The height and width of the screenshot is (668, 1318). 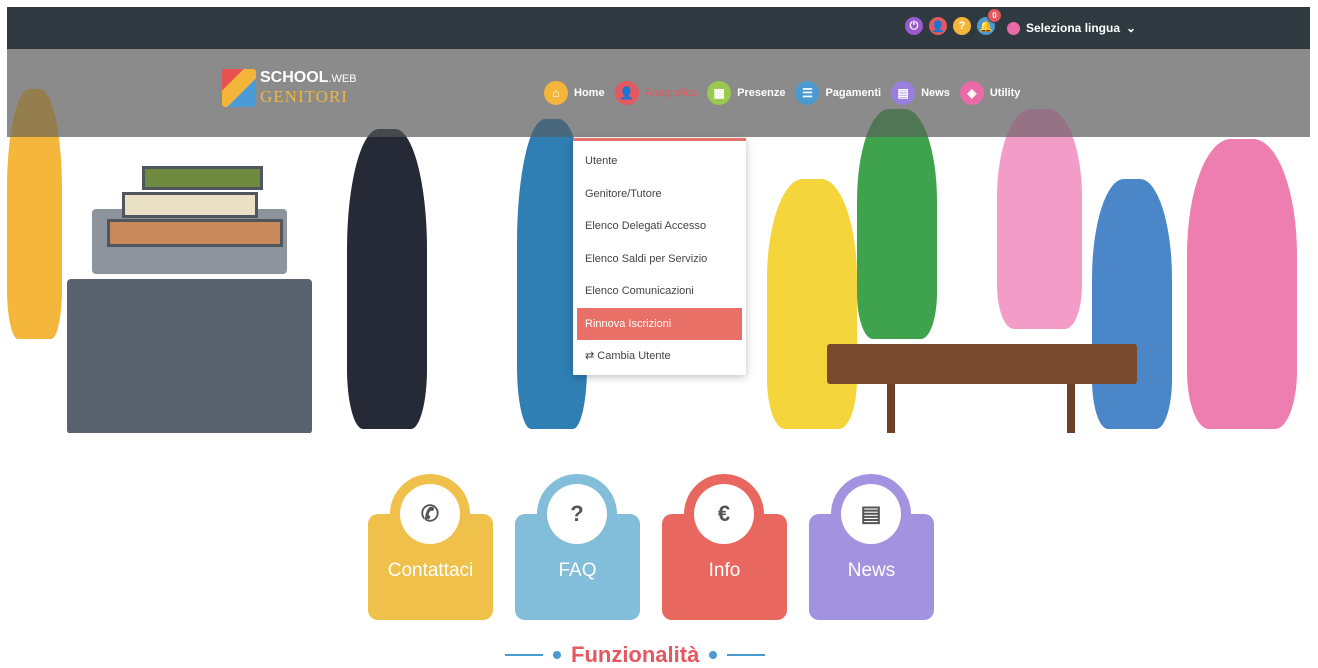 What do you see at coordinates (719, 93) in the screenshot?
I see `calendar-icon: ▦` at bounding box center [719, 93].